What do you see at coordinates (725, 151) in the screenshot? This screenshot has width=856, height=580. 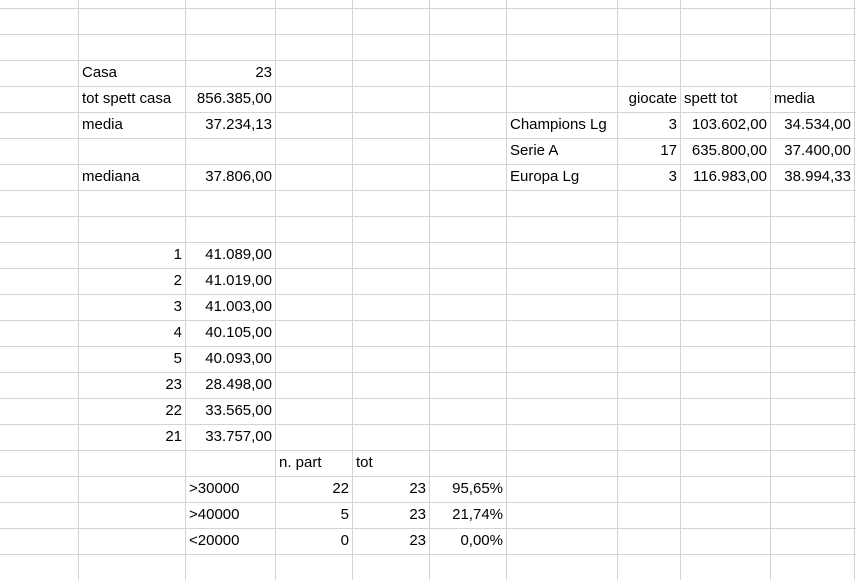 I see `competition-spett-tot: 635.800,00` at bounding box center [725, 151].